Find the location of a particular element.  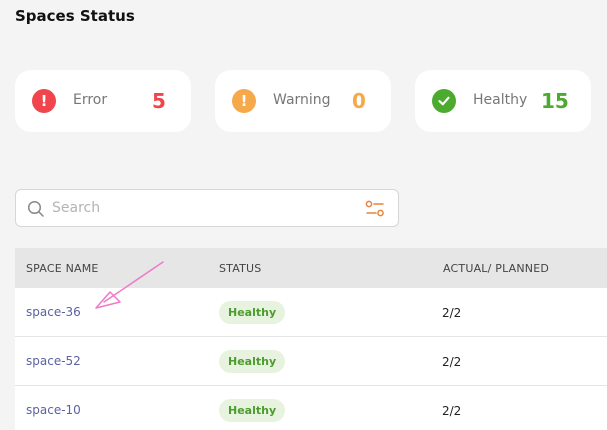

healthy-summary-card: Healthy 15 is located at coordinates (503, 101).